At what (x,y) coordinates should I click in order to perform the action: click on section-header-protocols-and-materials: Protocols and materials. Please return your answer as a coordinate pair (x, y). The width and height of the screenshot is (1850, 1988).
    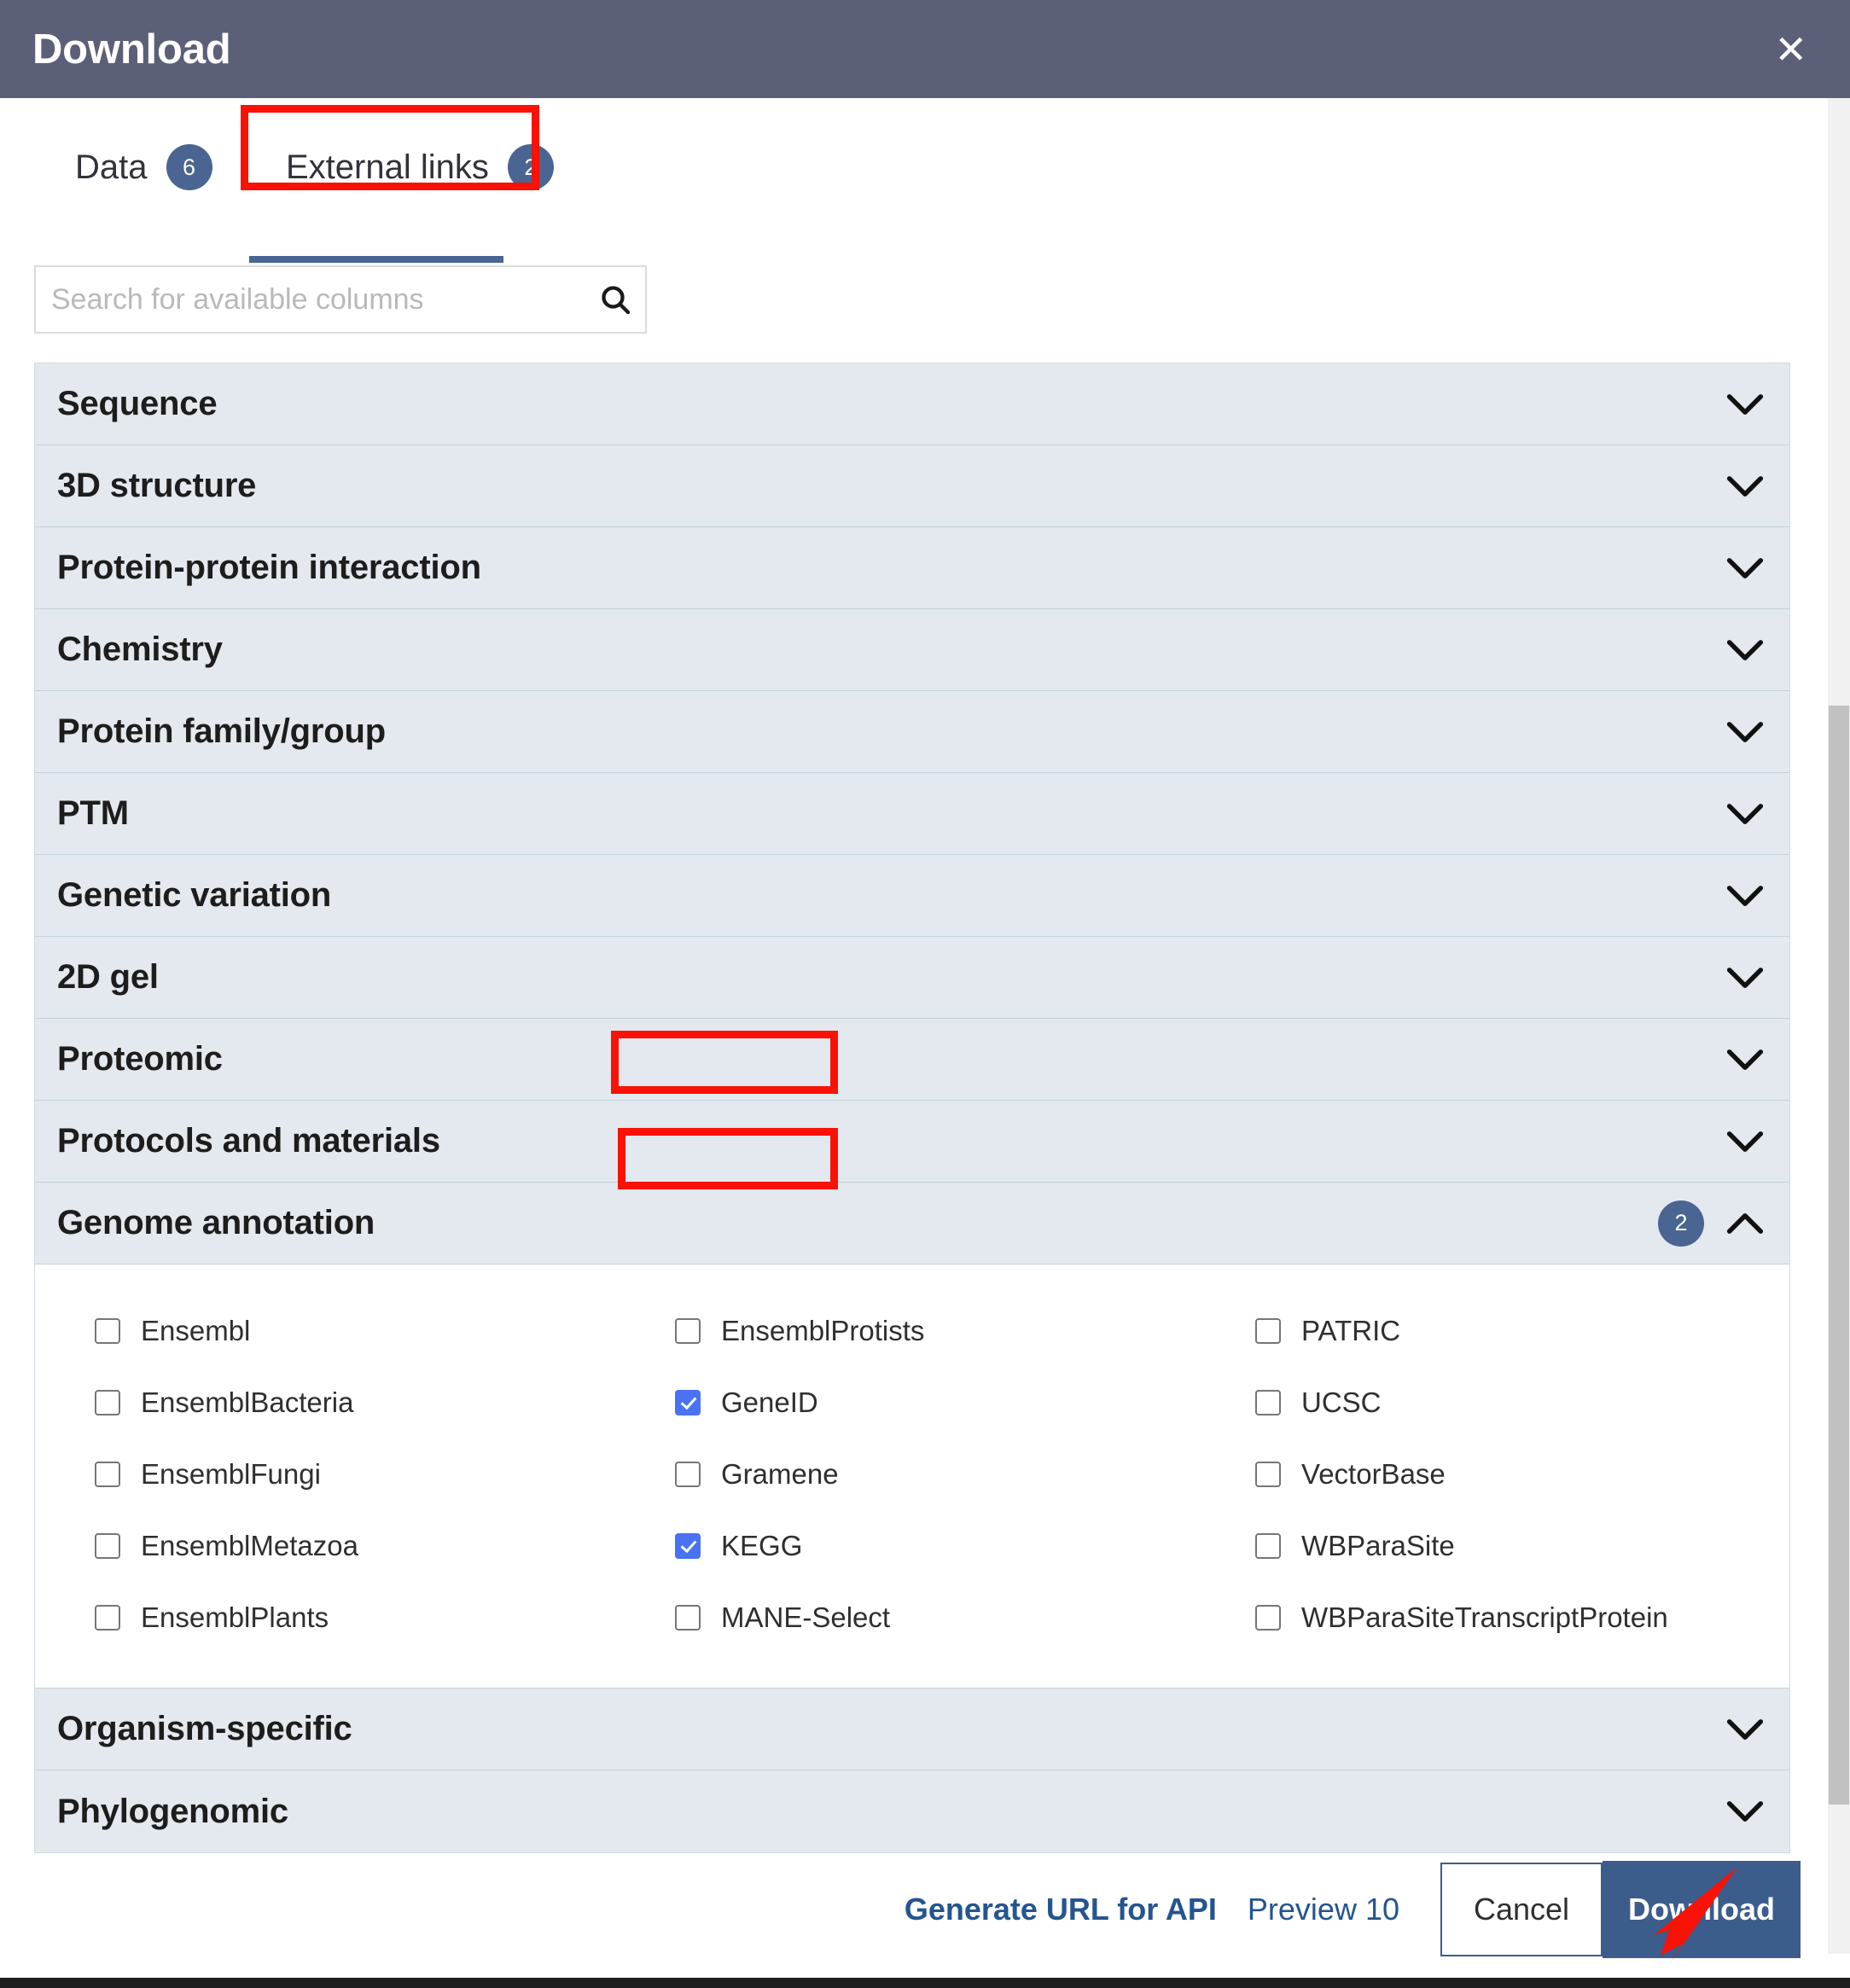
    Looking at the image, I should click on (912, 1142).